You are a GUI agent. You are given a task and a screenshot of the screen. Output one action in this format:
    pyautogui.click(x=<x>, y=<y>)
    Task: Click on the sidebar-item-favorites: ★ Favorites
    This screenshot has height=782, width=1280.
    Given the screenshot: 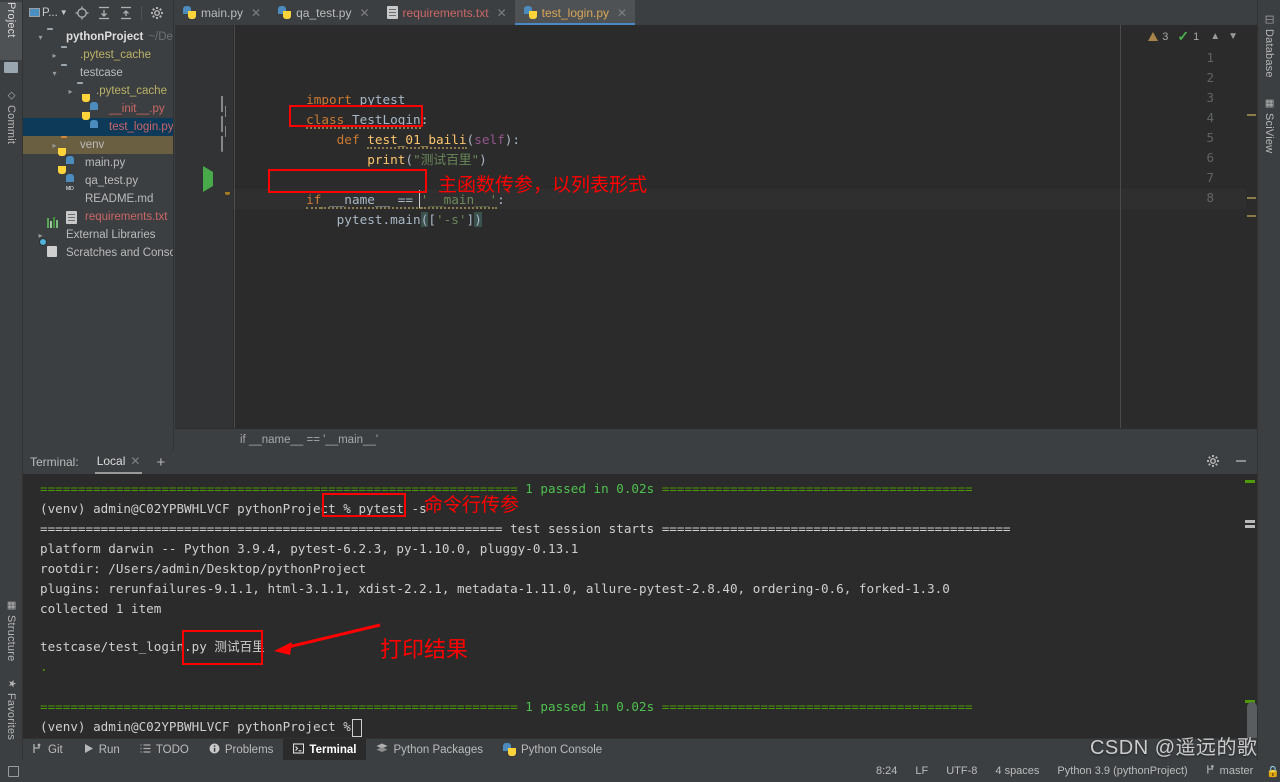 What is the action you would take?
    pyautogui.click(x=11, y=716)
    